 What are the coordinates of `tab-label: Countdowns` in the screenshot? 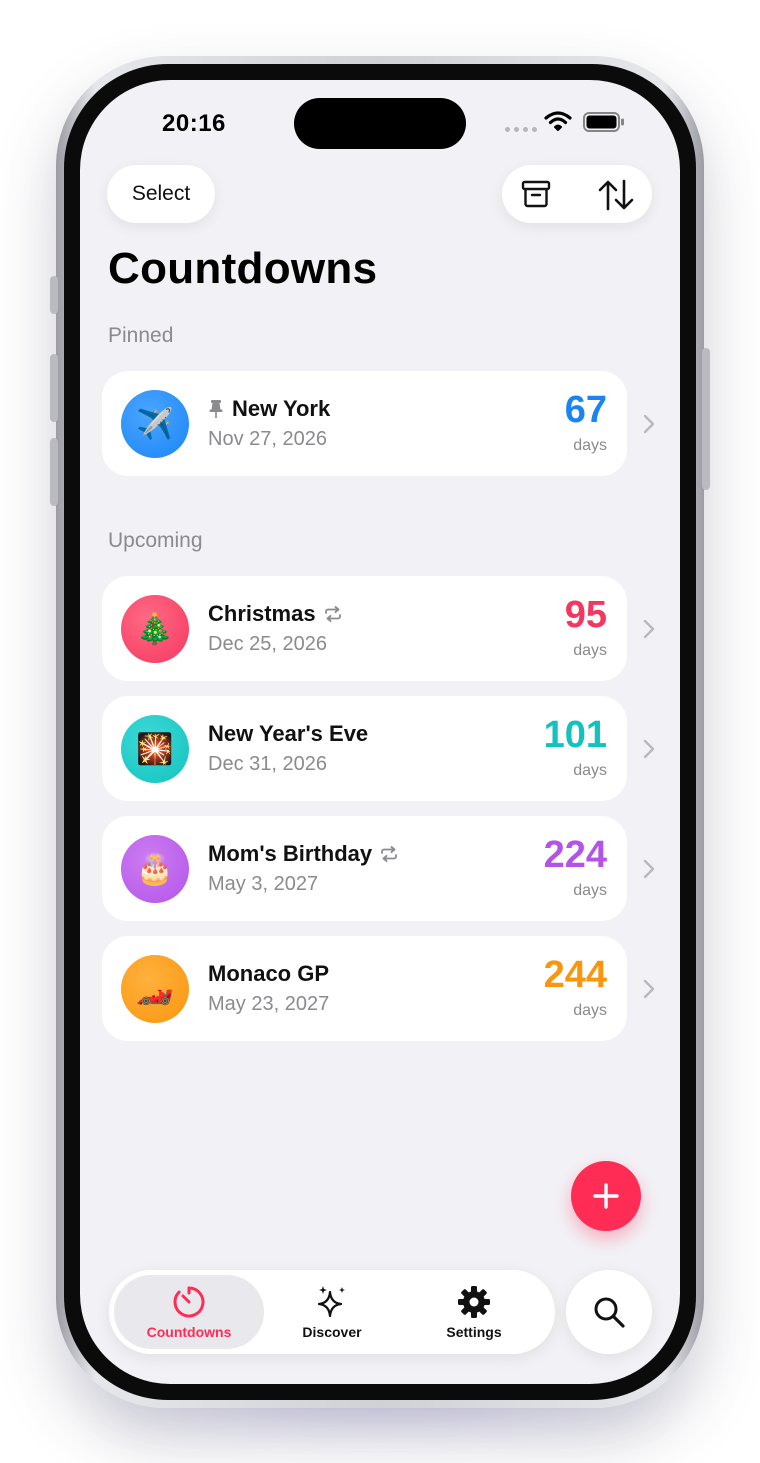 It's located at (189, 1332).